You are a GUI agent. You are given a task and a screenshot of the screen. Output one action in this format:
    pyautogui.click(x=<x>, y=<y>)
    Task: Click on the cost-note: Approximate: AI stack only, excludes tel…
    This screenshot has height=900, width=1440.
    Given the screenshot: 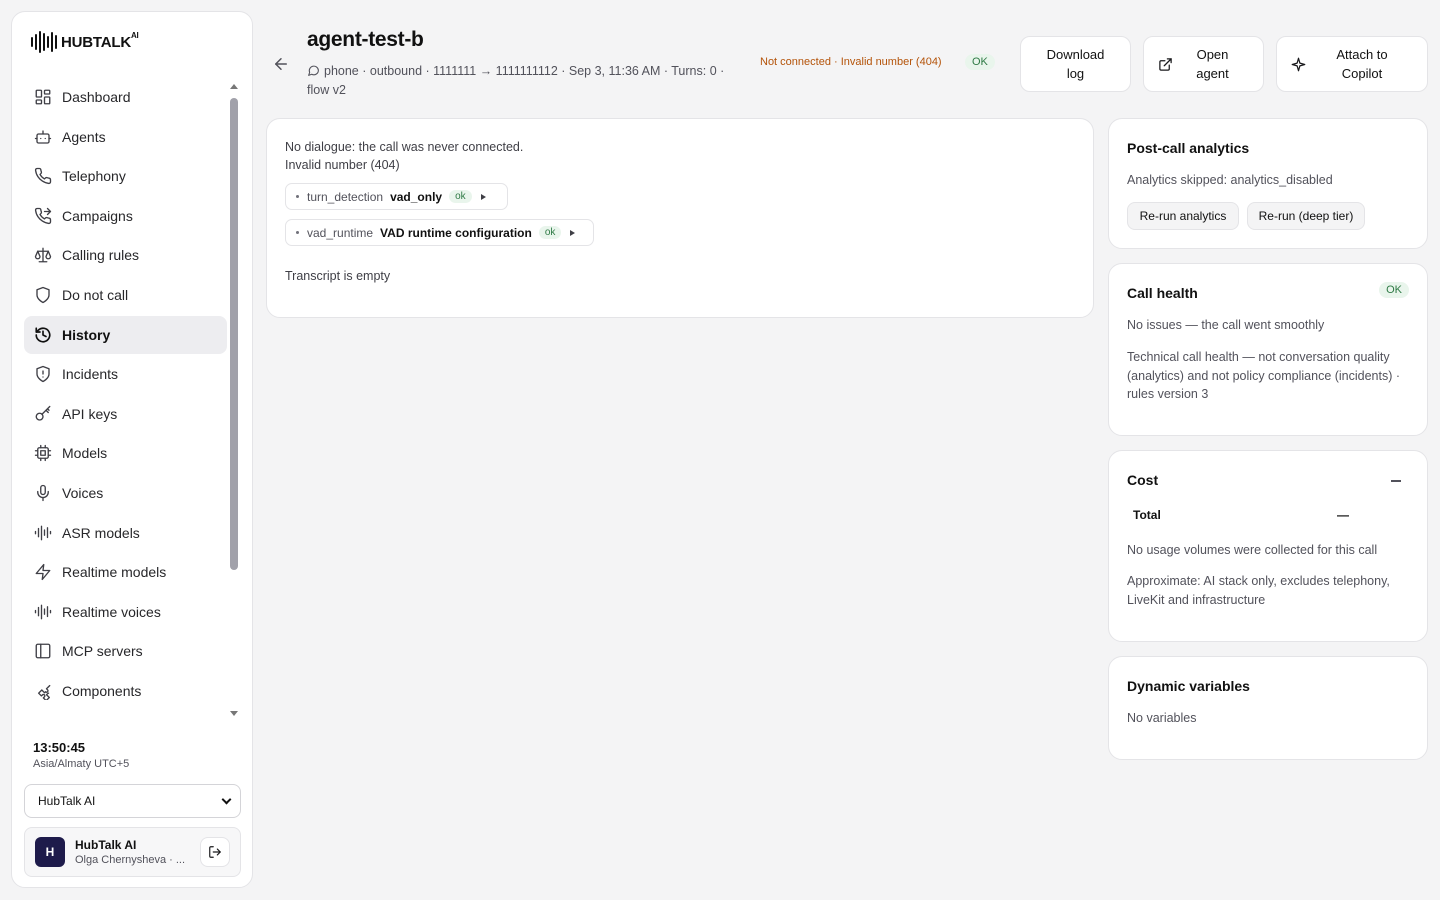 What is the action you would take?
    pyautogui.click(x=1258, y=590)
    